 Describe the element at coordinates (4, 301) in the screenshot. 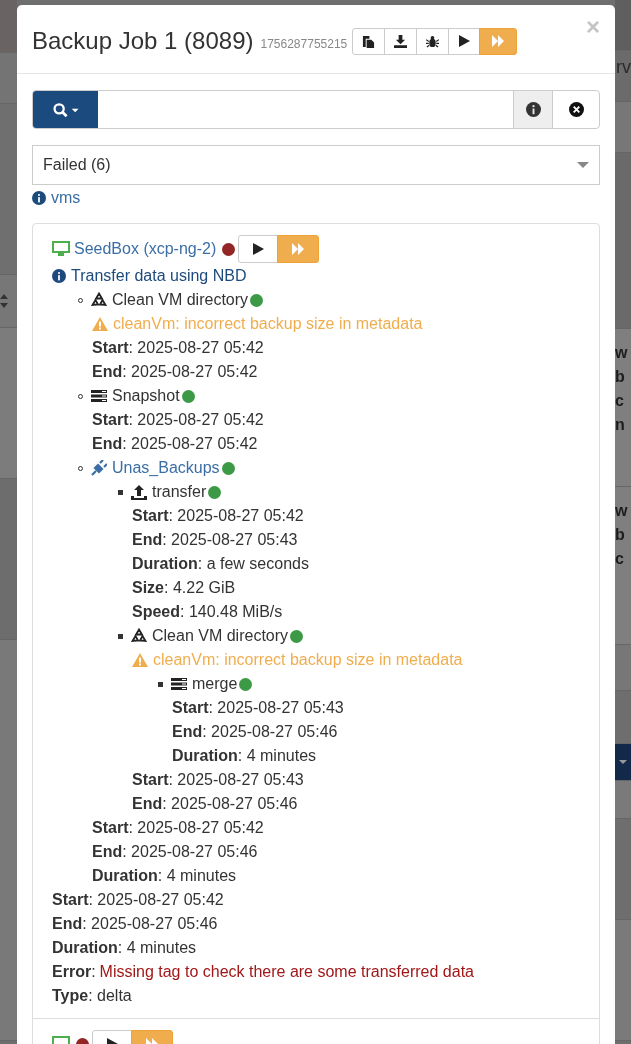

I see `sort-icon` at that location.